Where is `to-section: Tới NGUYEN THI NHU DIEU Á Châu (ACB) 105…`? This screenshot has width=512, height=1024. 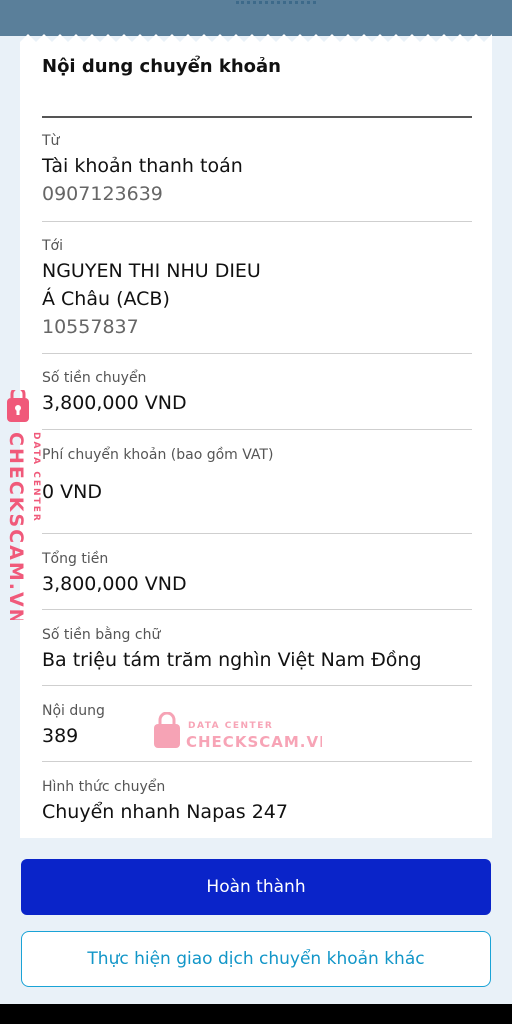
to-section: Tới NGUYEN THI NHU DIEU Á Châu (ACB) 105… is located at coordinates (257, 289).